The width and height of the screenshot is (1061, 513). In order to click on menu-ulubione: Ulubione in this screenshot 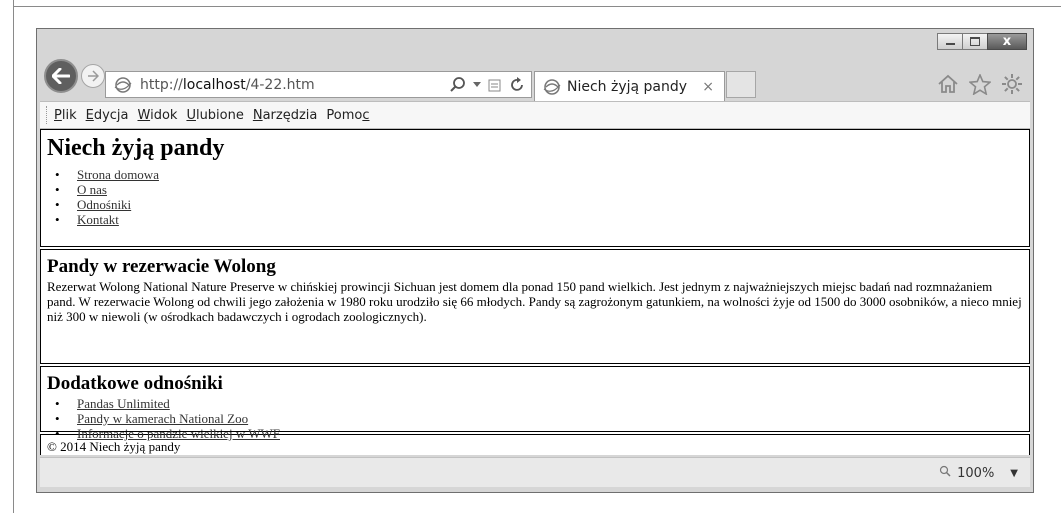, I will do `click(214, 115)`.